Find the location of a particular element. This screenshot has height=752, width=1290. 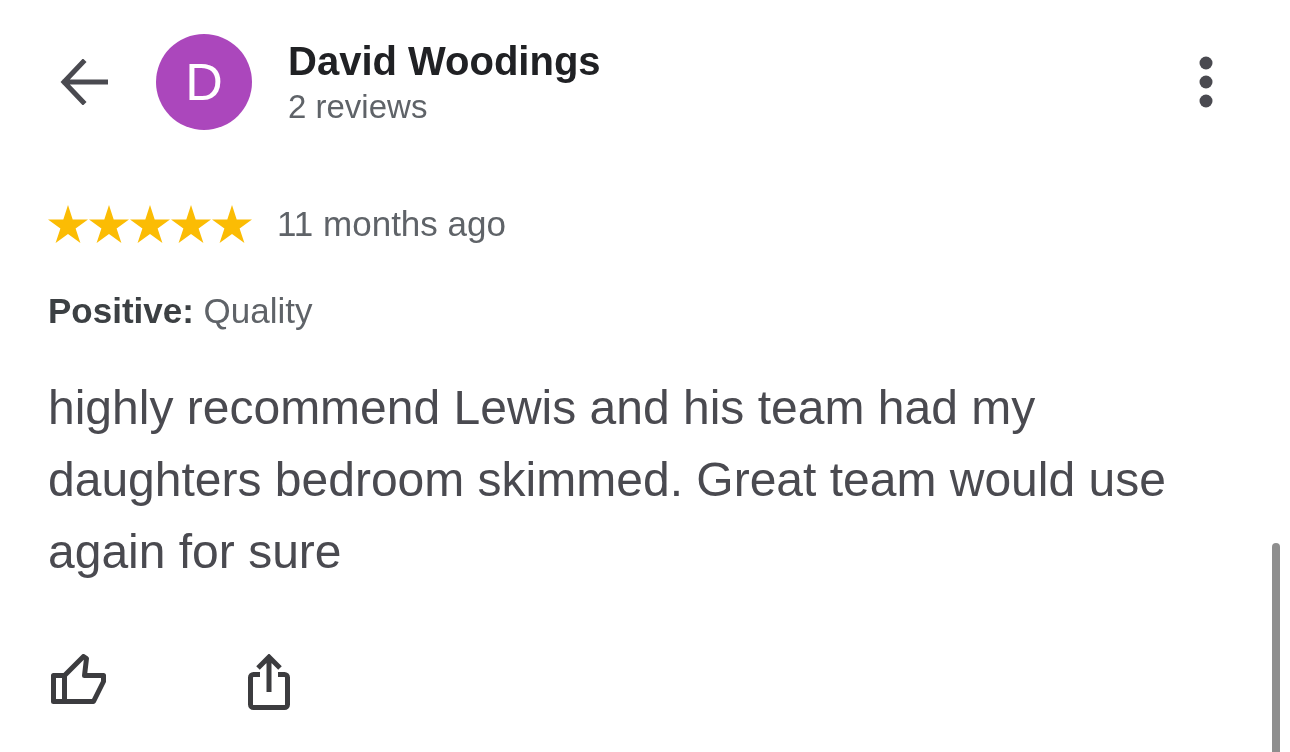

share-icon is located at coordinates (269, 682).